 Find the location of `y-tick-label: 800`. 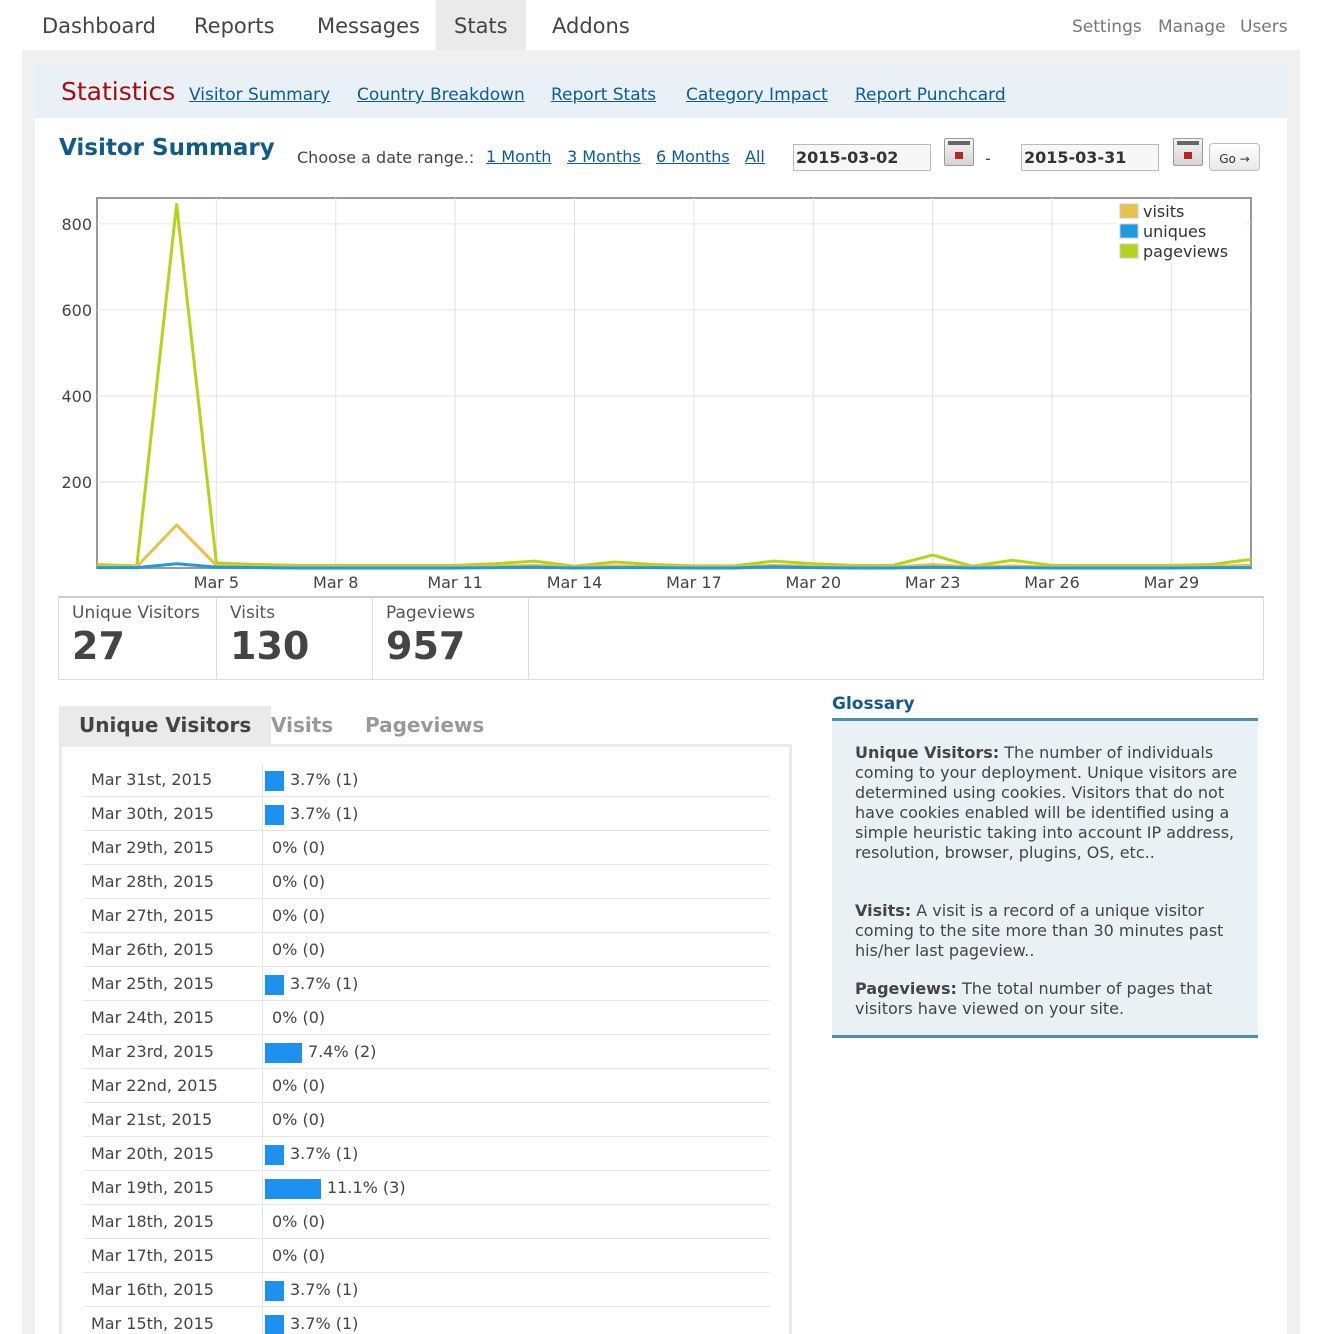

y-tick-label: 800 is located at coordinates (76, 224).